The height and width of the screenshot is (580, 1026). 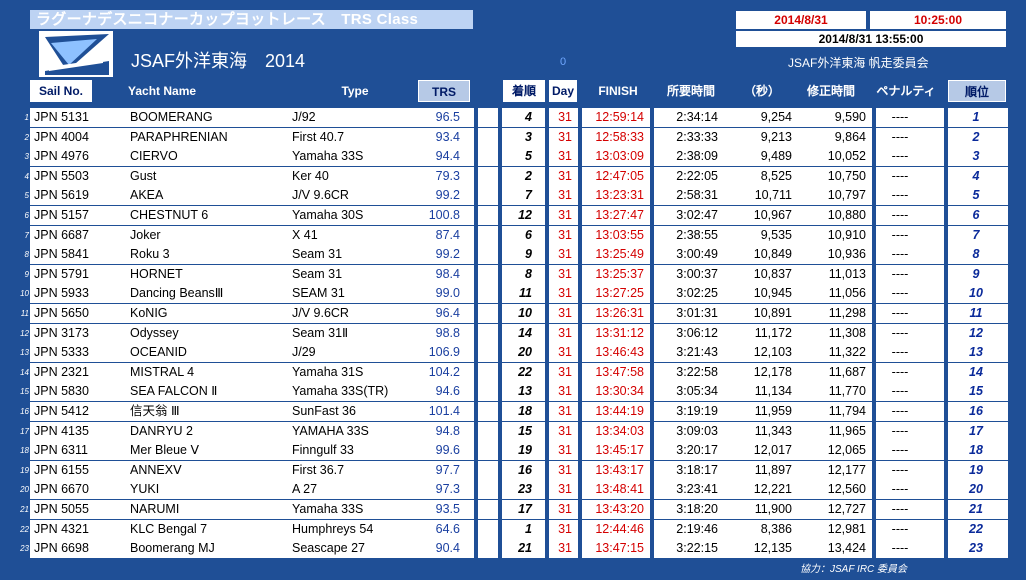 I want to click on elapsed-seconds: 10,849, so click(x=772, y=254).